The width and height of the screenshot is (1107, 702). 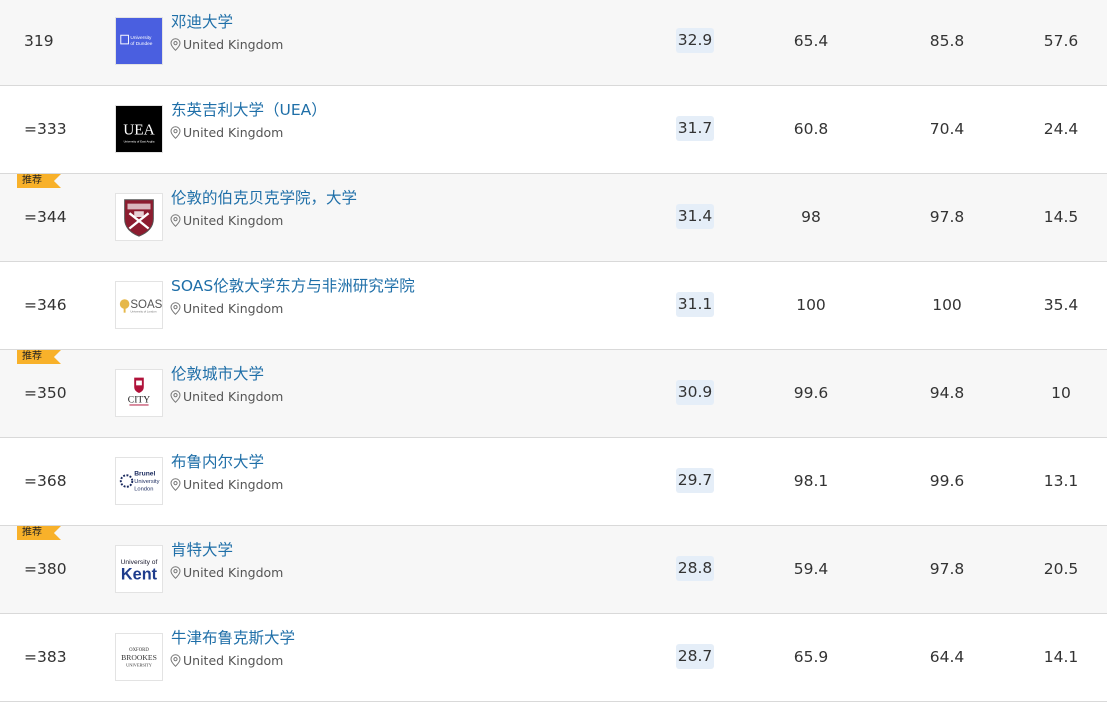 What do you see at coordinates (139, 400) in the screenshot?
I see `logo-text-line-1: CITY` at bounding box center [139, 400].